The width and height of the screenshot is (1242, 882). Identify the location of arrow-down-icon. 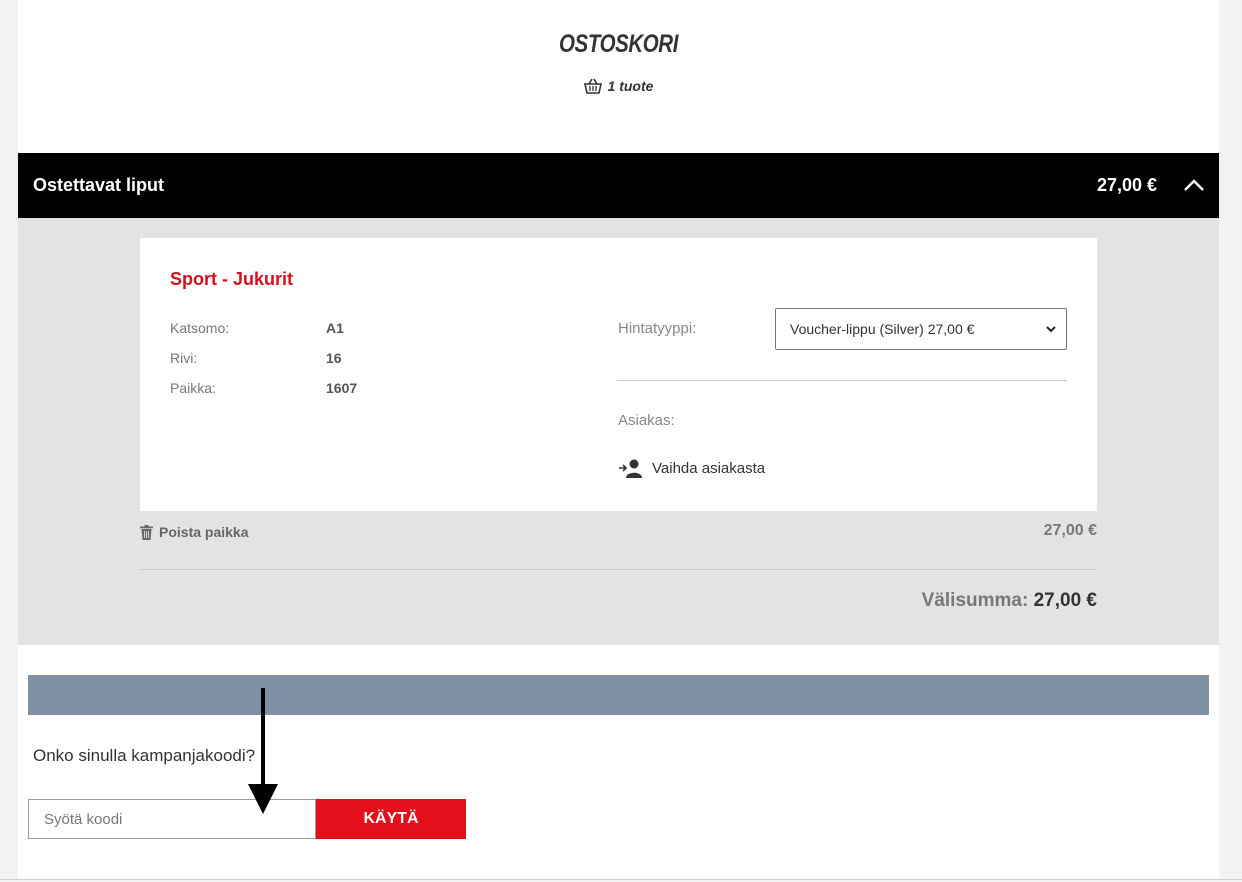
(263, 751).